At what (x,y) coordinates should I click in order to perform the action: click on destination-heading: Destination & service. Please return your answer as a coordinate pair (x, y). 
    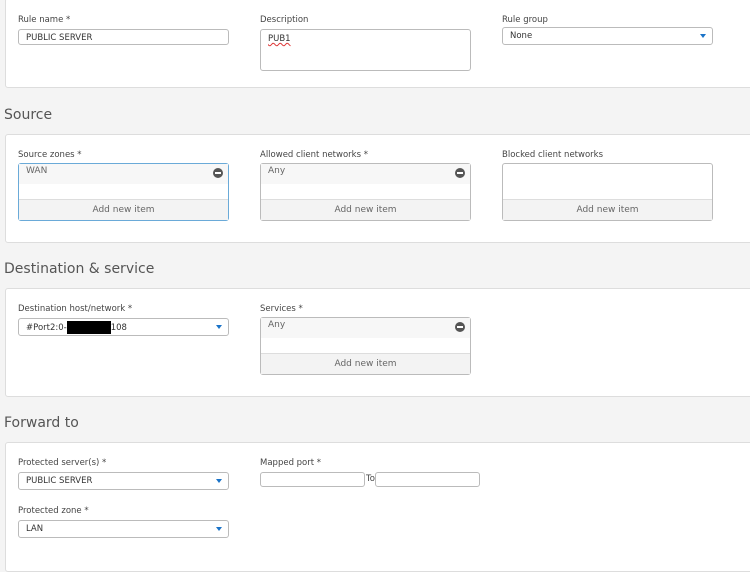
    Looking at the image, I should click on (79, 269).